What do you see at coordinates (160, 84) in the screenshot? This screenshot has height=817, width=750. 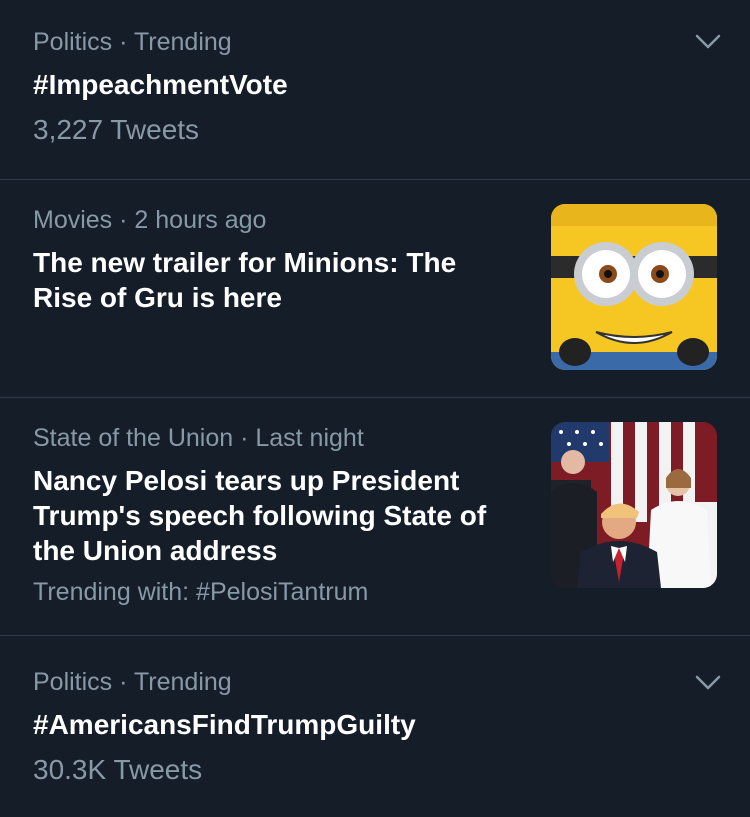 I see `trend-title: #ImpeachmentVote` at bounding box center [160, 84].